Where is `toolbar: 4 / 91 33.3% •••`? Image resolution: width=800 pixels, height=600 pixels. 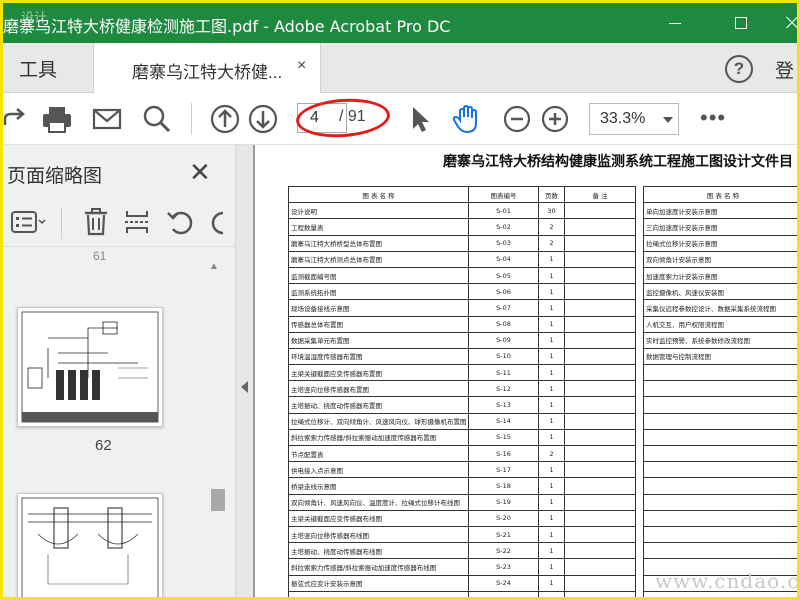
toolbar: 4 / 91 33.3% ••• is located at coordinates (400, 119).